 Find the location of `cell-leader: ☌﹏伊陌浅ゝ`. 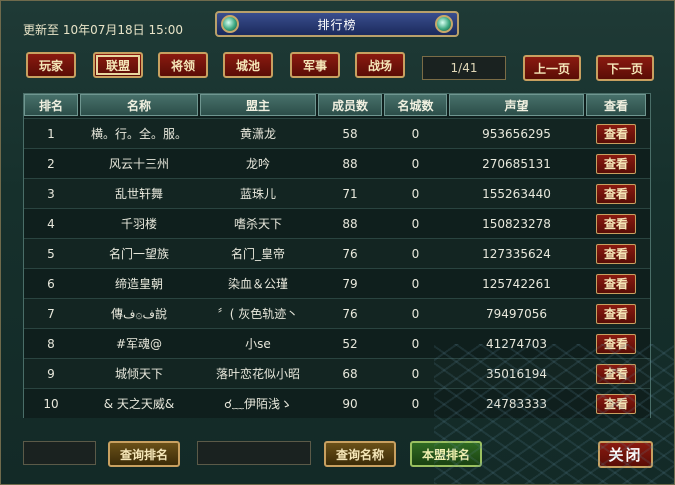

cell-leader: ☌﹏伊陌浅ゝ is located at coordinates (258, 404).